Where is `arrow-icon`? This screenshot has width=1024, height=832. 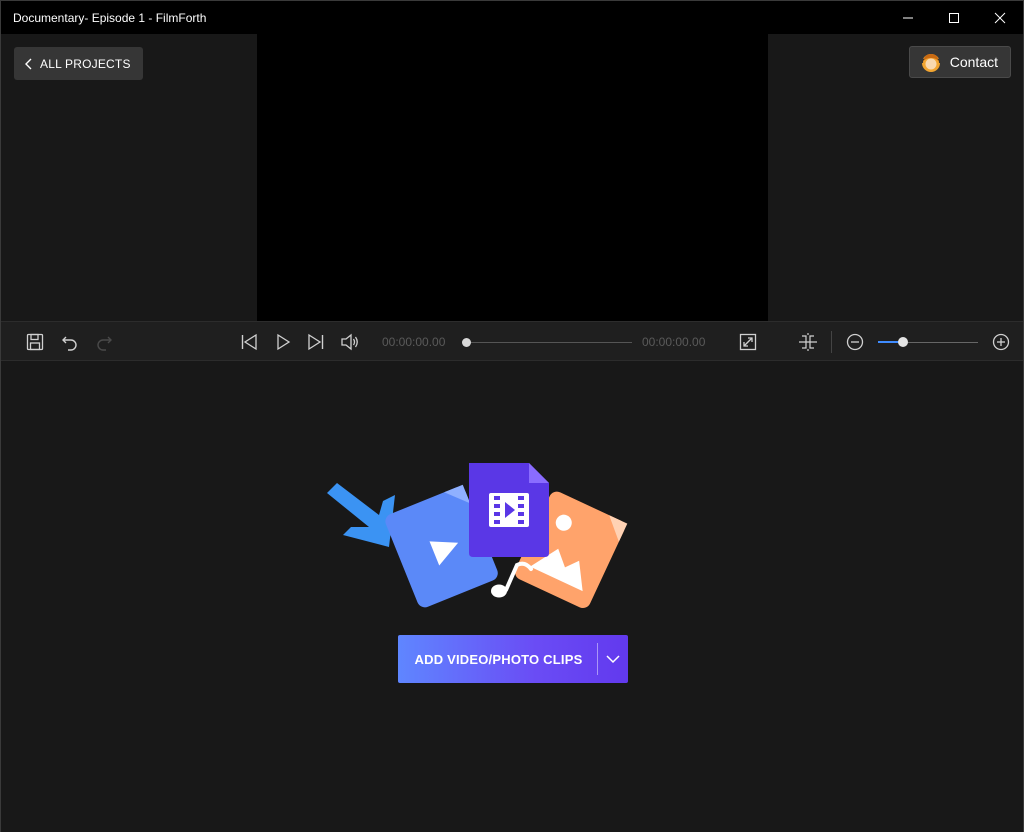 arrow-icon is located at coordinates (361, 515).